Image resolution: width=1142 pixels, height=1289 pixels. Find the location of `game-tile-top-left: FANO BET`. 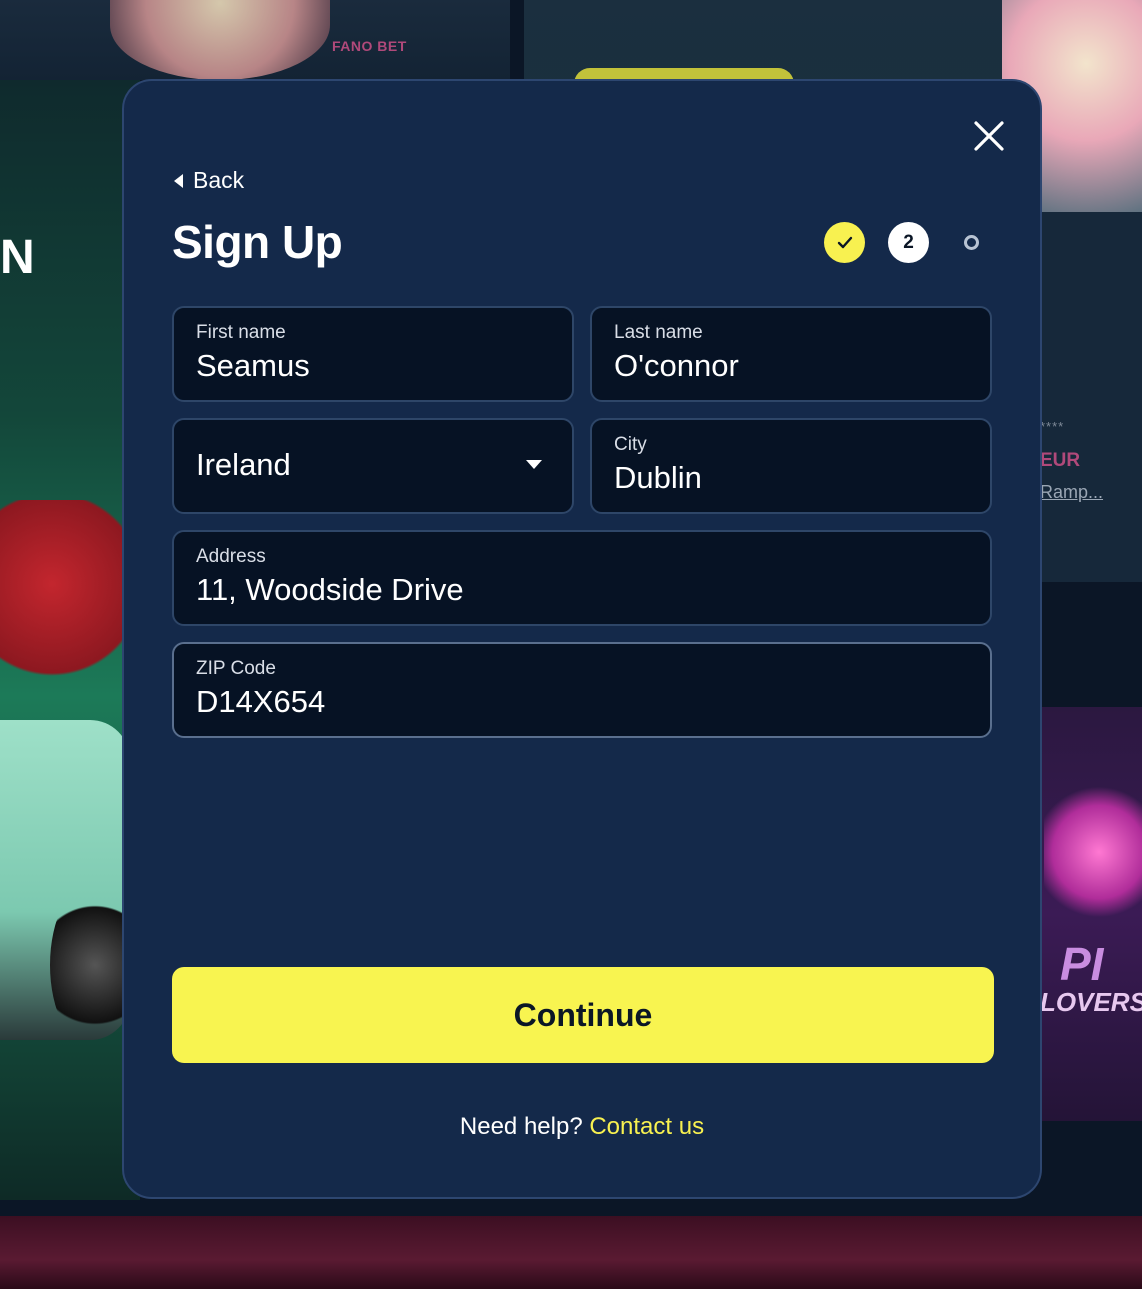

game-tile-top-left: FANO BET is located at coordinates (255, 40).